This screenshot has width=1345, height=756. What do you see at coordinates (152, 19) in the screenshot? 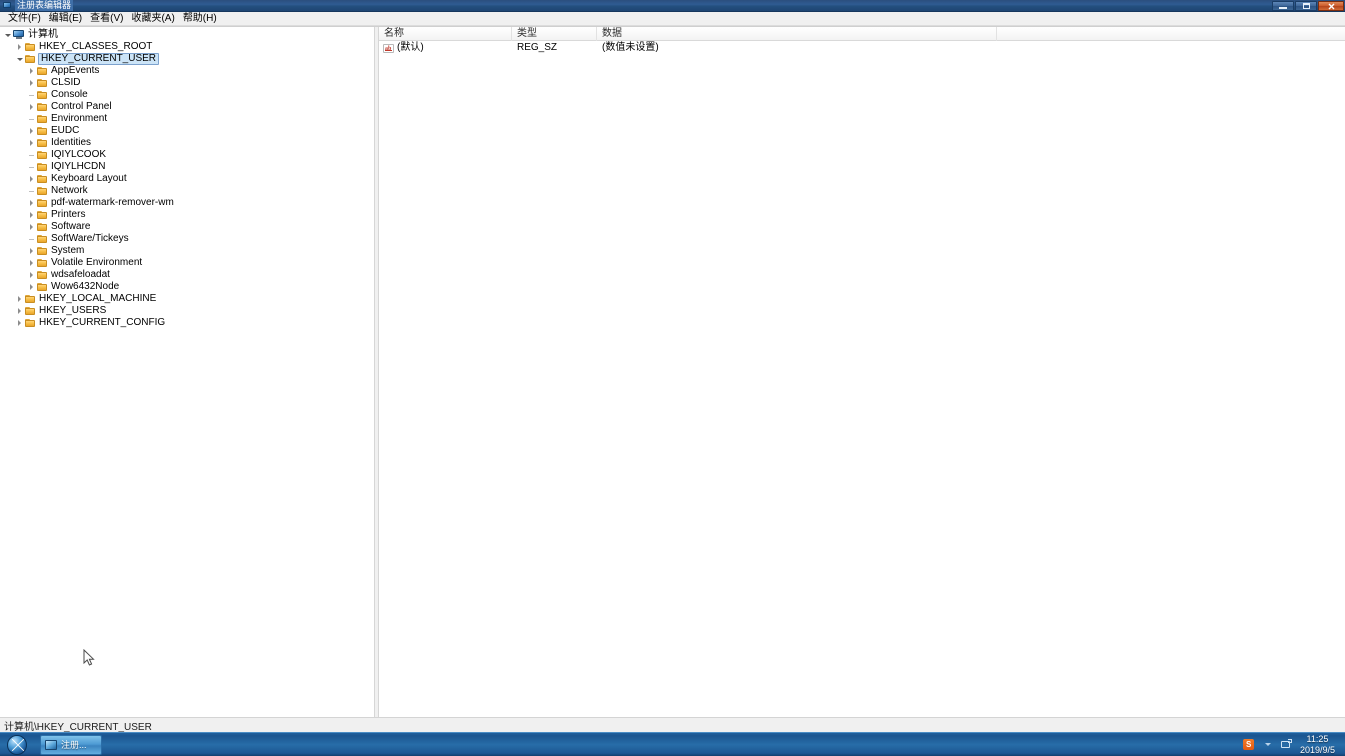
I see `menu-favorites: 收藏夹(A)` at bounding box center [152, 19].